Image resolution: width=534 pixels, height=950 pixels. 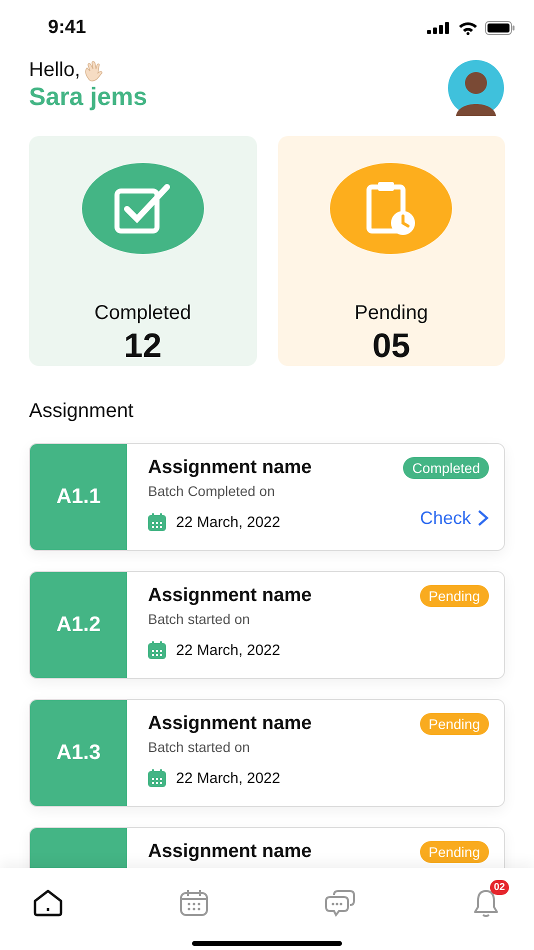 I want to click on signal-icon, so click(x=439, y=28).